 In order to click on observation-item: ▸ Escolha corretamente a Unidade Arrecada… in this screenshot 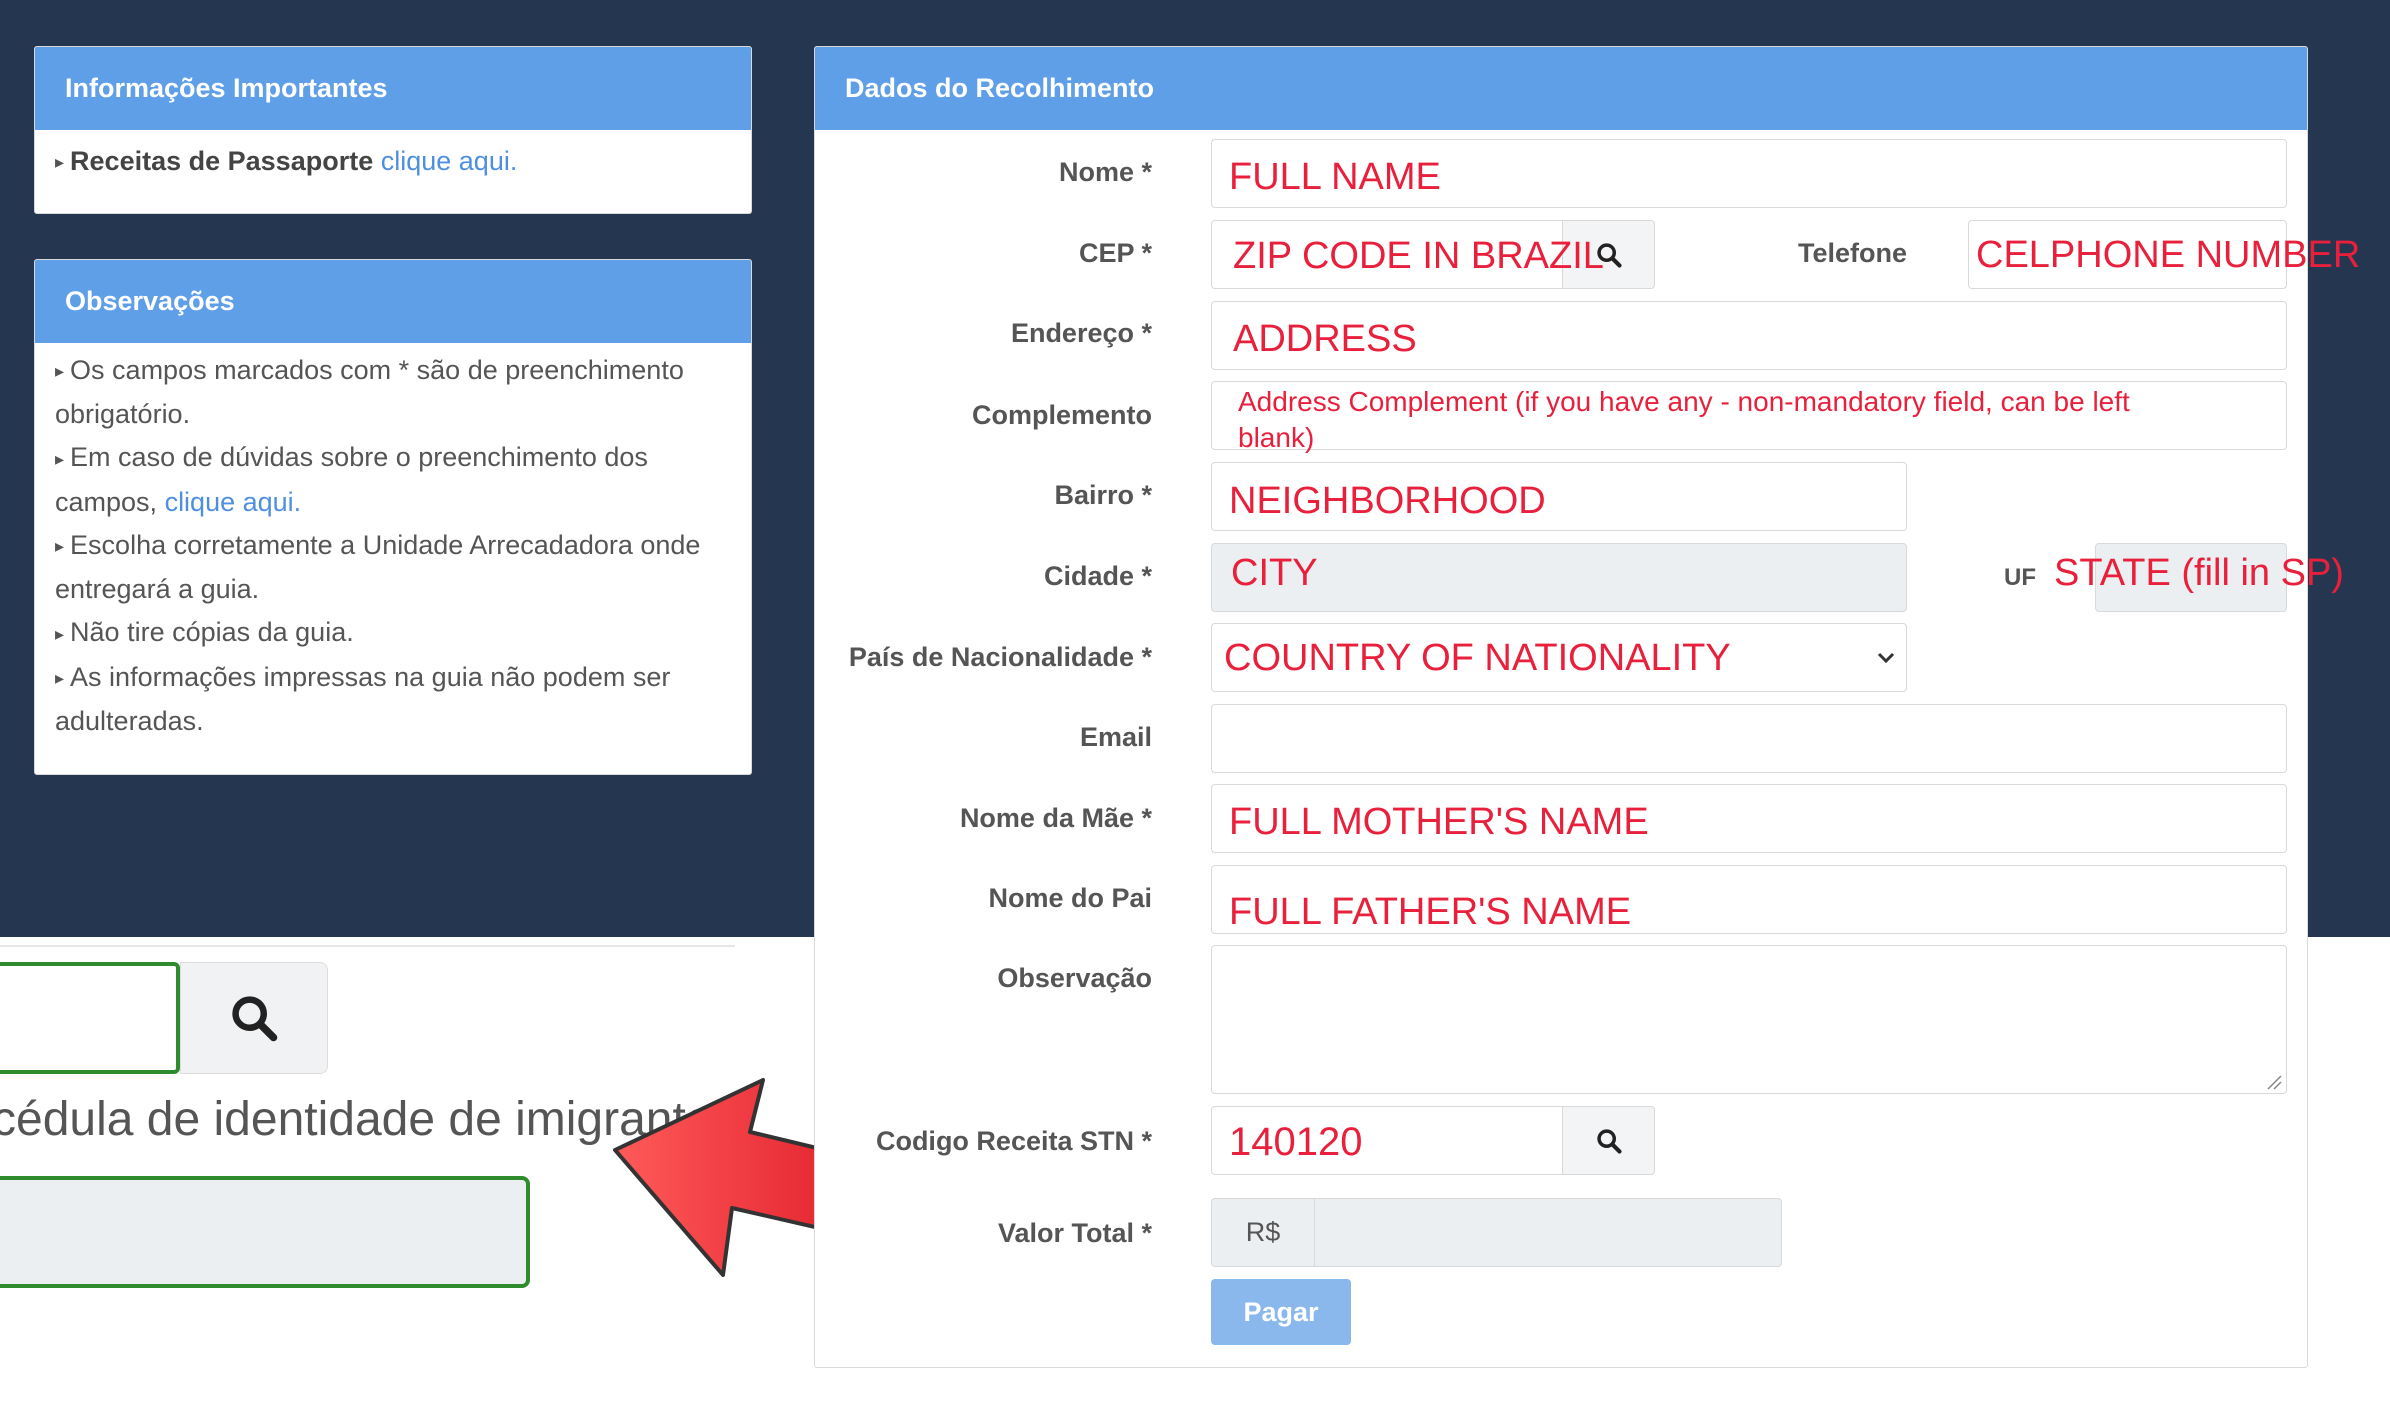, I will do `click(378, 567)`.